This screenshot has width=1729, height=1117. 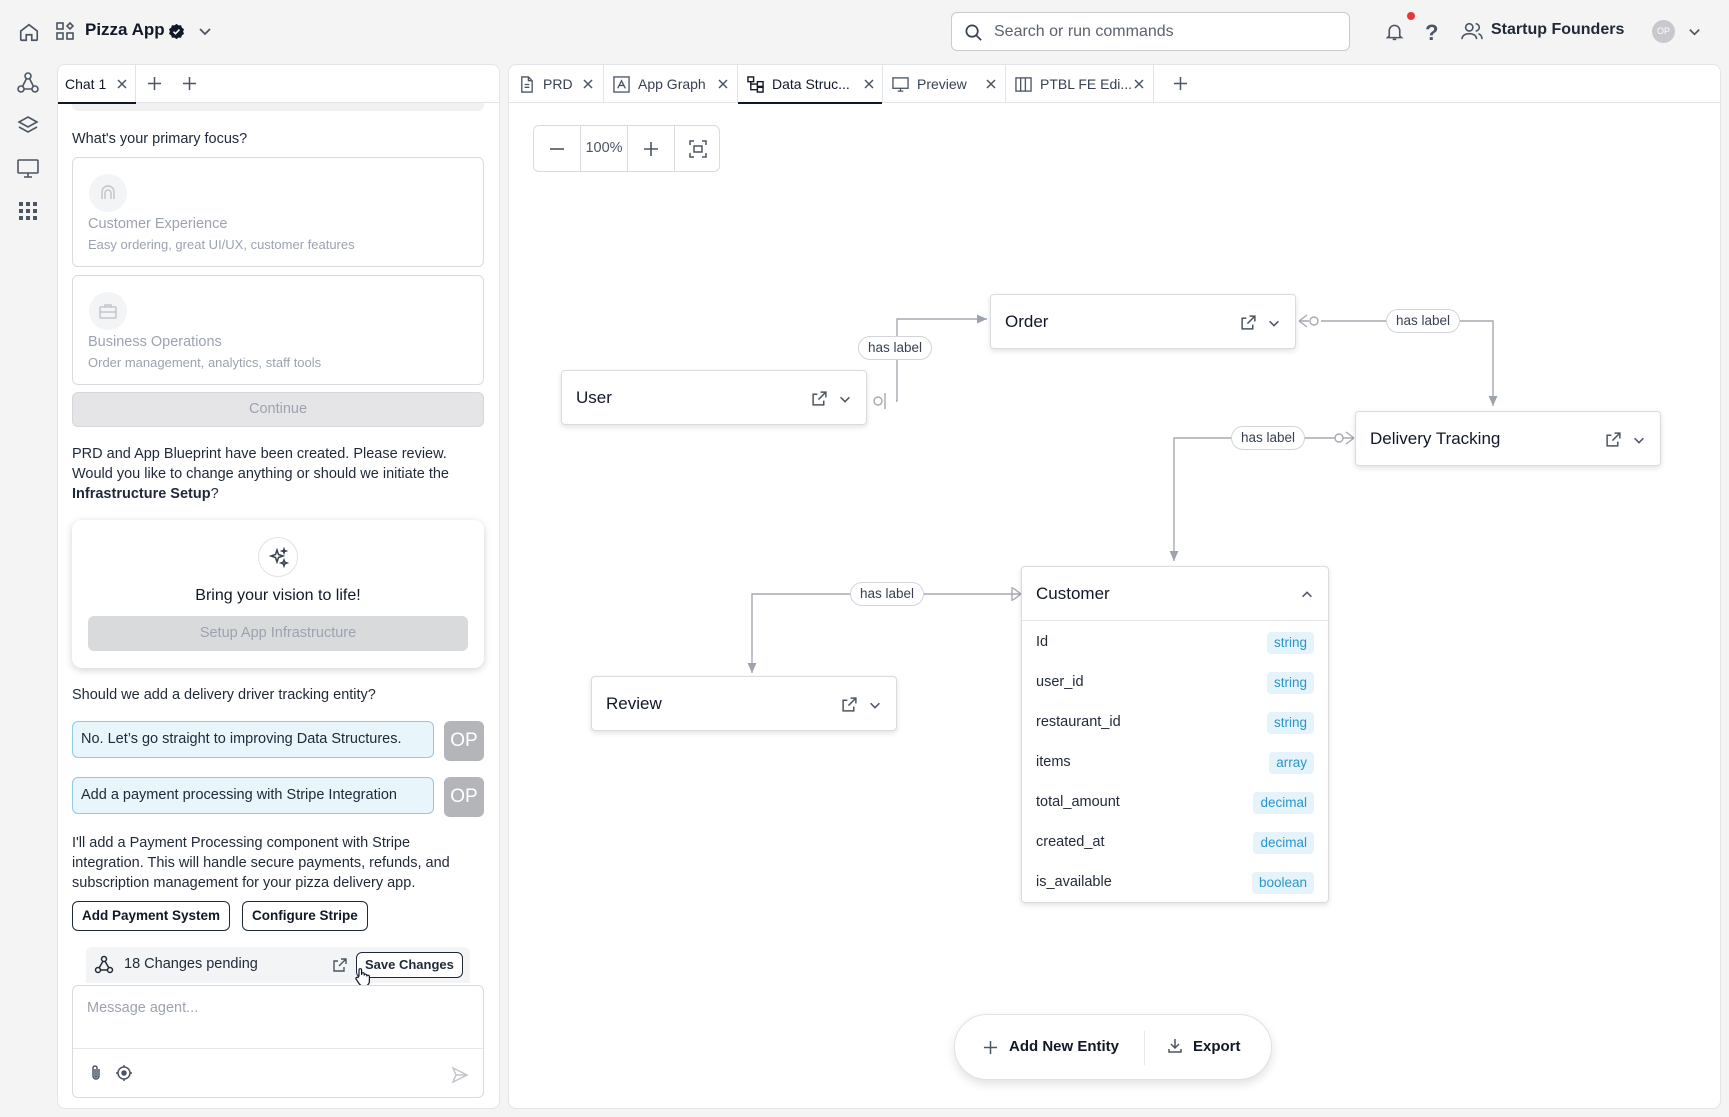 What do you see at coordinates (96, 1073) in the screenshot?
I see `paperclip-icon` at bounding box center [96, 1073].